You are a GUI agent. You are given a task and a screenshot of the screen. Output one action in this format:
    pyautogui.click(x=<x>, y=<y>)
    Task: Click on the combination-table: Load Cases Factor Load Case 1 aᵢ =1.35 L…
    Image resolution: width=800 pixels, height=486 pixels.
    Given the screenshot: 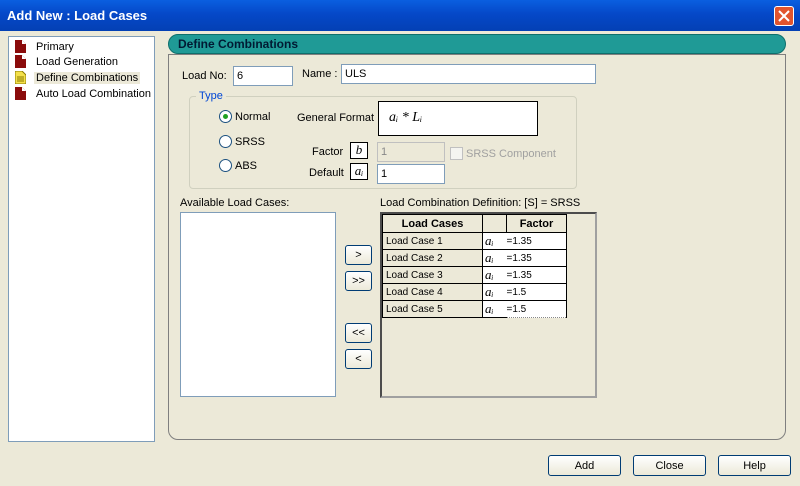 What is the action you would take?
    pyautogui.click(x=474, y=266)
    